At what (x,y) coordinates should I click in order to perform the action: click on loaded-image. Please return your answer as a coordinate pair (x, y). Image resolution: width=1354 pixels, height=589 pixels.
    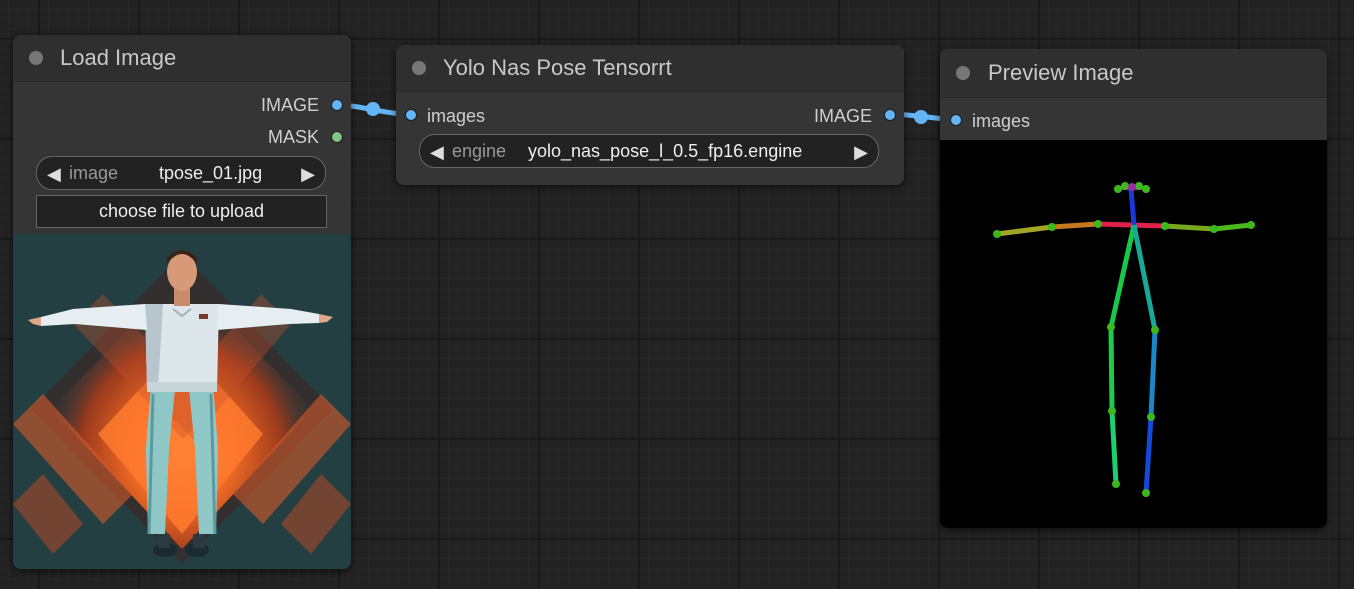
    Looking at the image, I should click on (182, 401).